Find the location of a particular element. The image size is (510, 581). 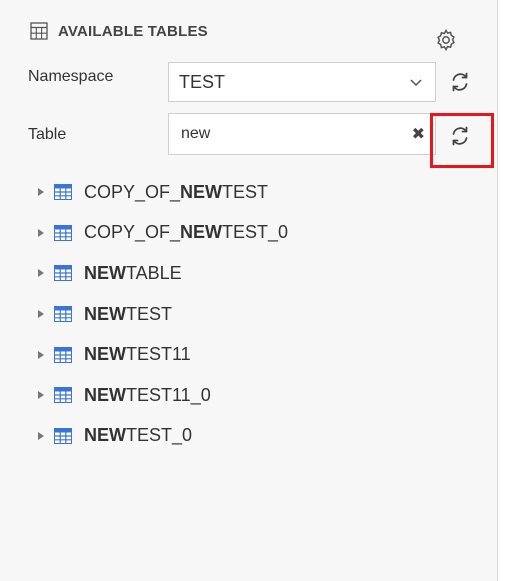

tree-item: COPY_OF_NEWTEST is located at coordinates (256, 192).